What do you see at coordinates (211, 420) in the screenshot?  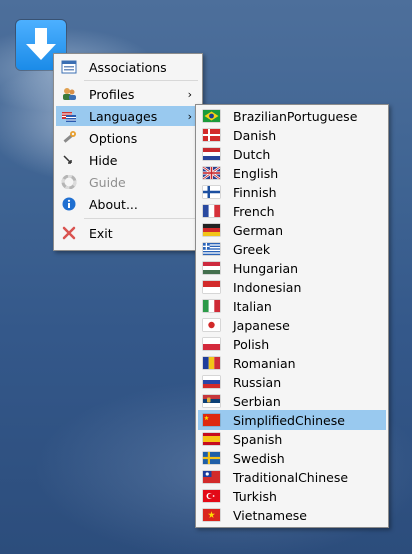 I see `china-flag-icon` at bounding box center [211, 420].